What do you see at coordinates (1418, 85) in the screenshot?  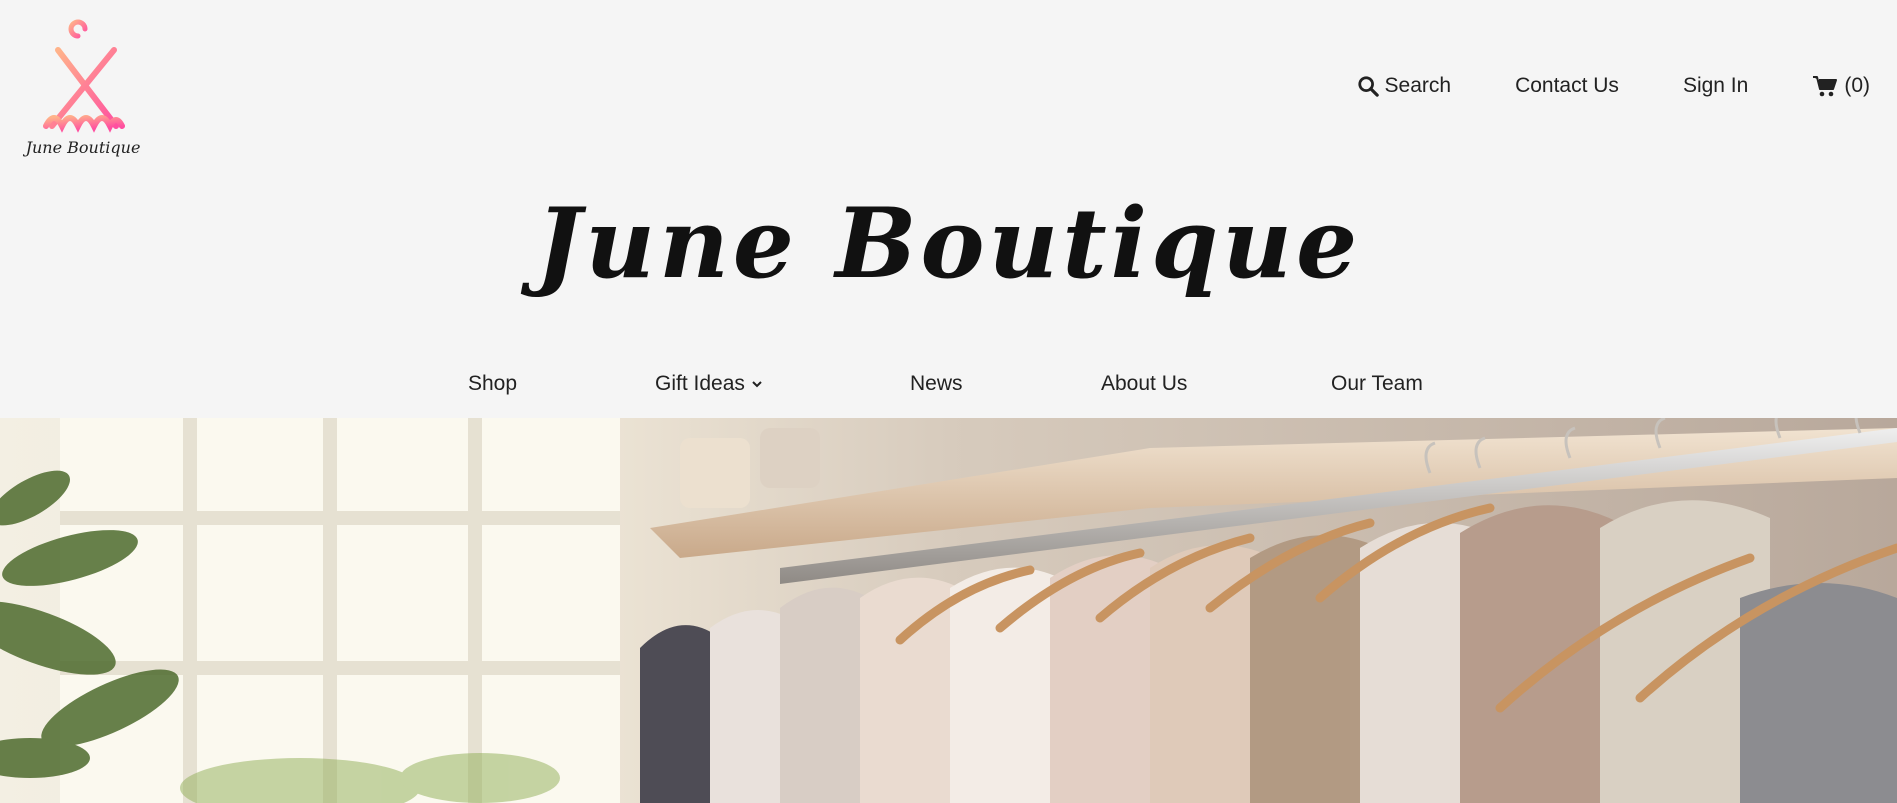 I see `search-label: Search` at bounding box center [1418, 85].